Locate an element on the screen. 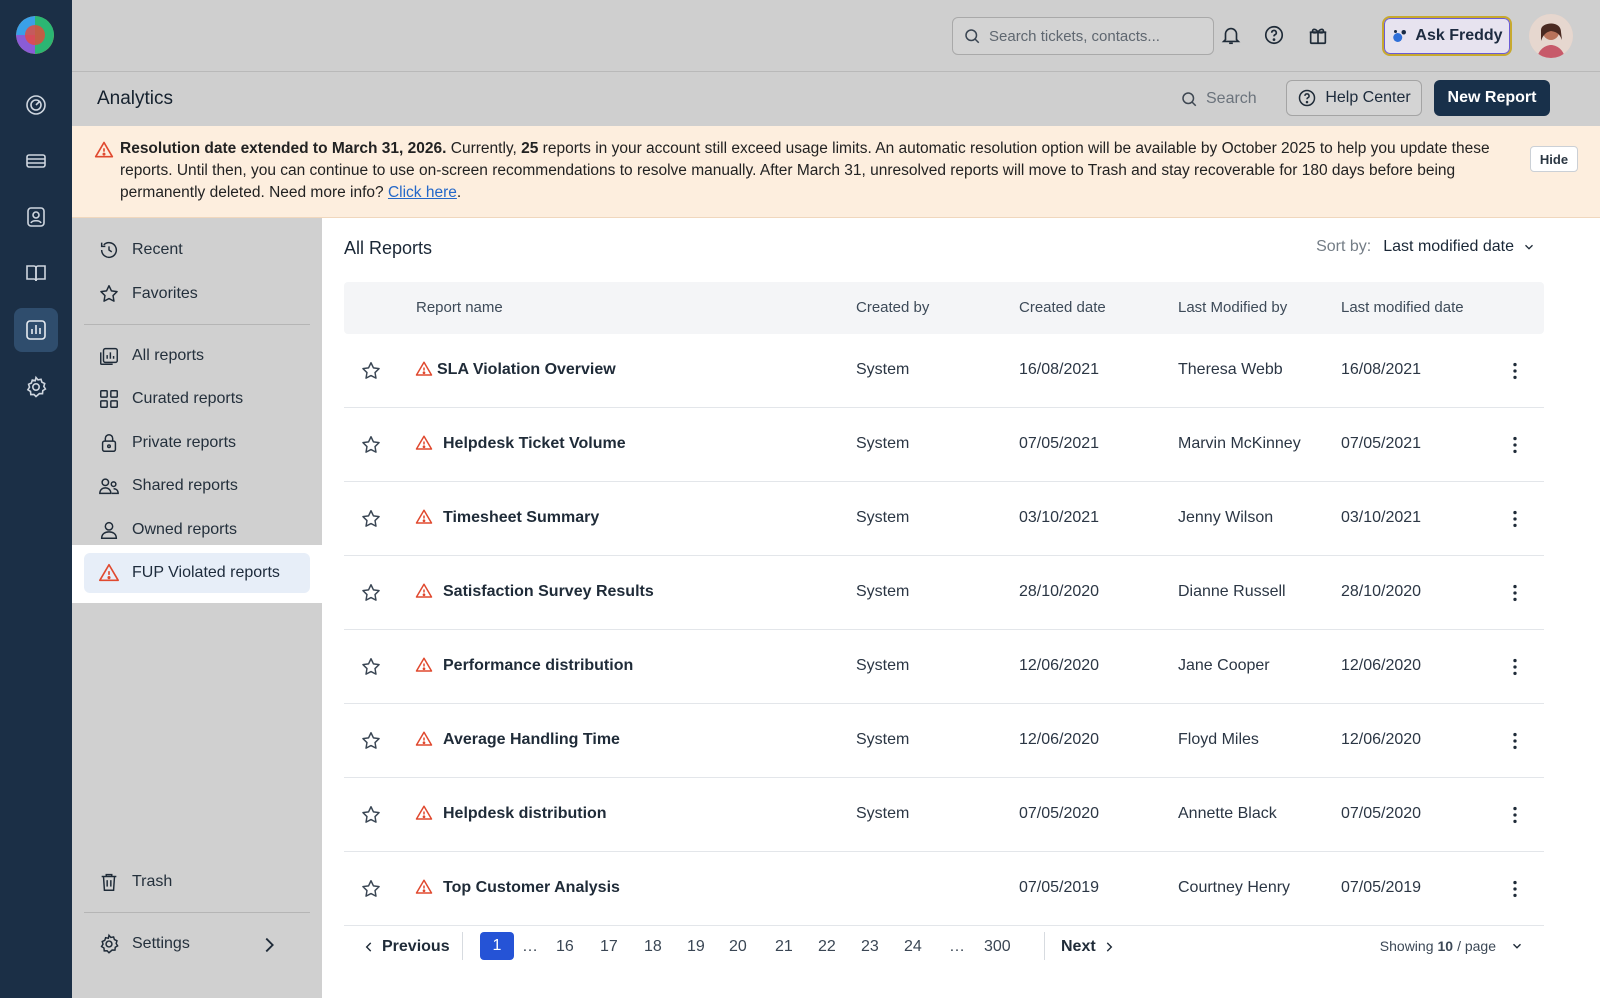  page-button: 17 is located at coordinates (609, 947).